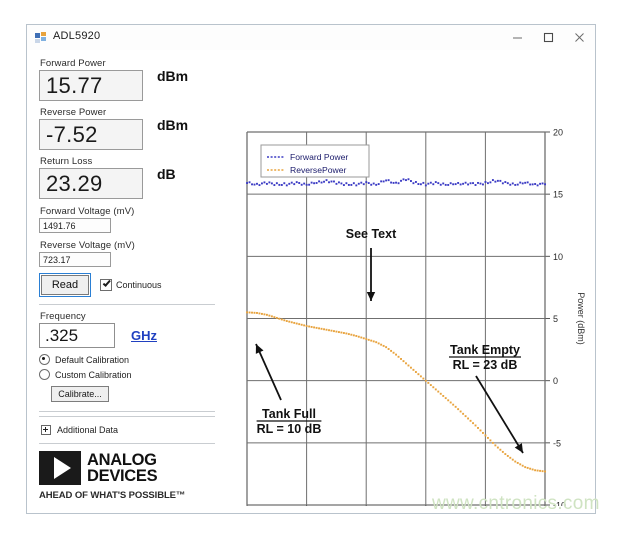 Image resolution: width=620 pixels, height=546 pixels. I want to click on reverse-power-label: Reverse Power, so click(73, 112).